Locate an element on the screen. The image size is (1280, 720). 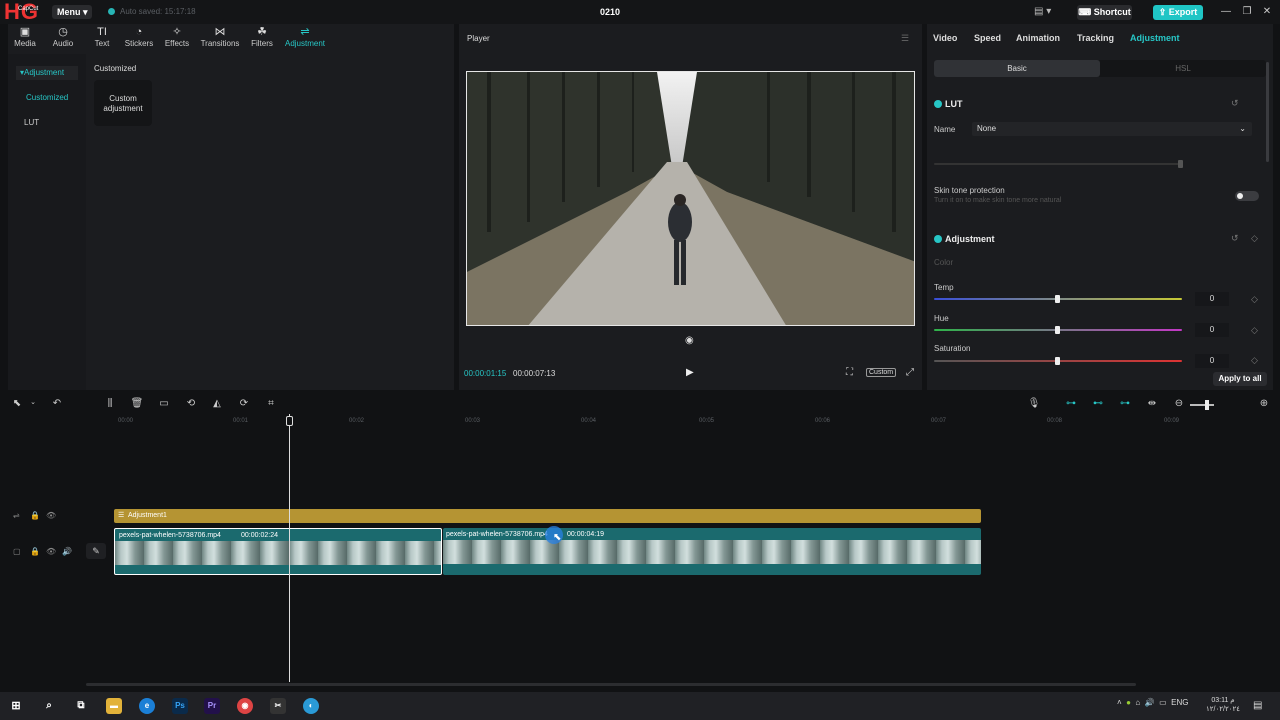
zoom-out-icon: ⊖ is located at coordinates (1179, 403).